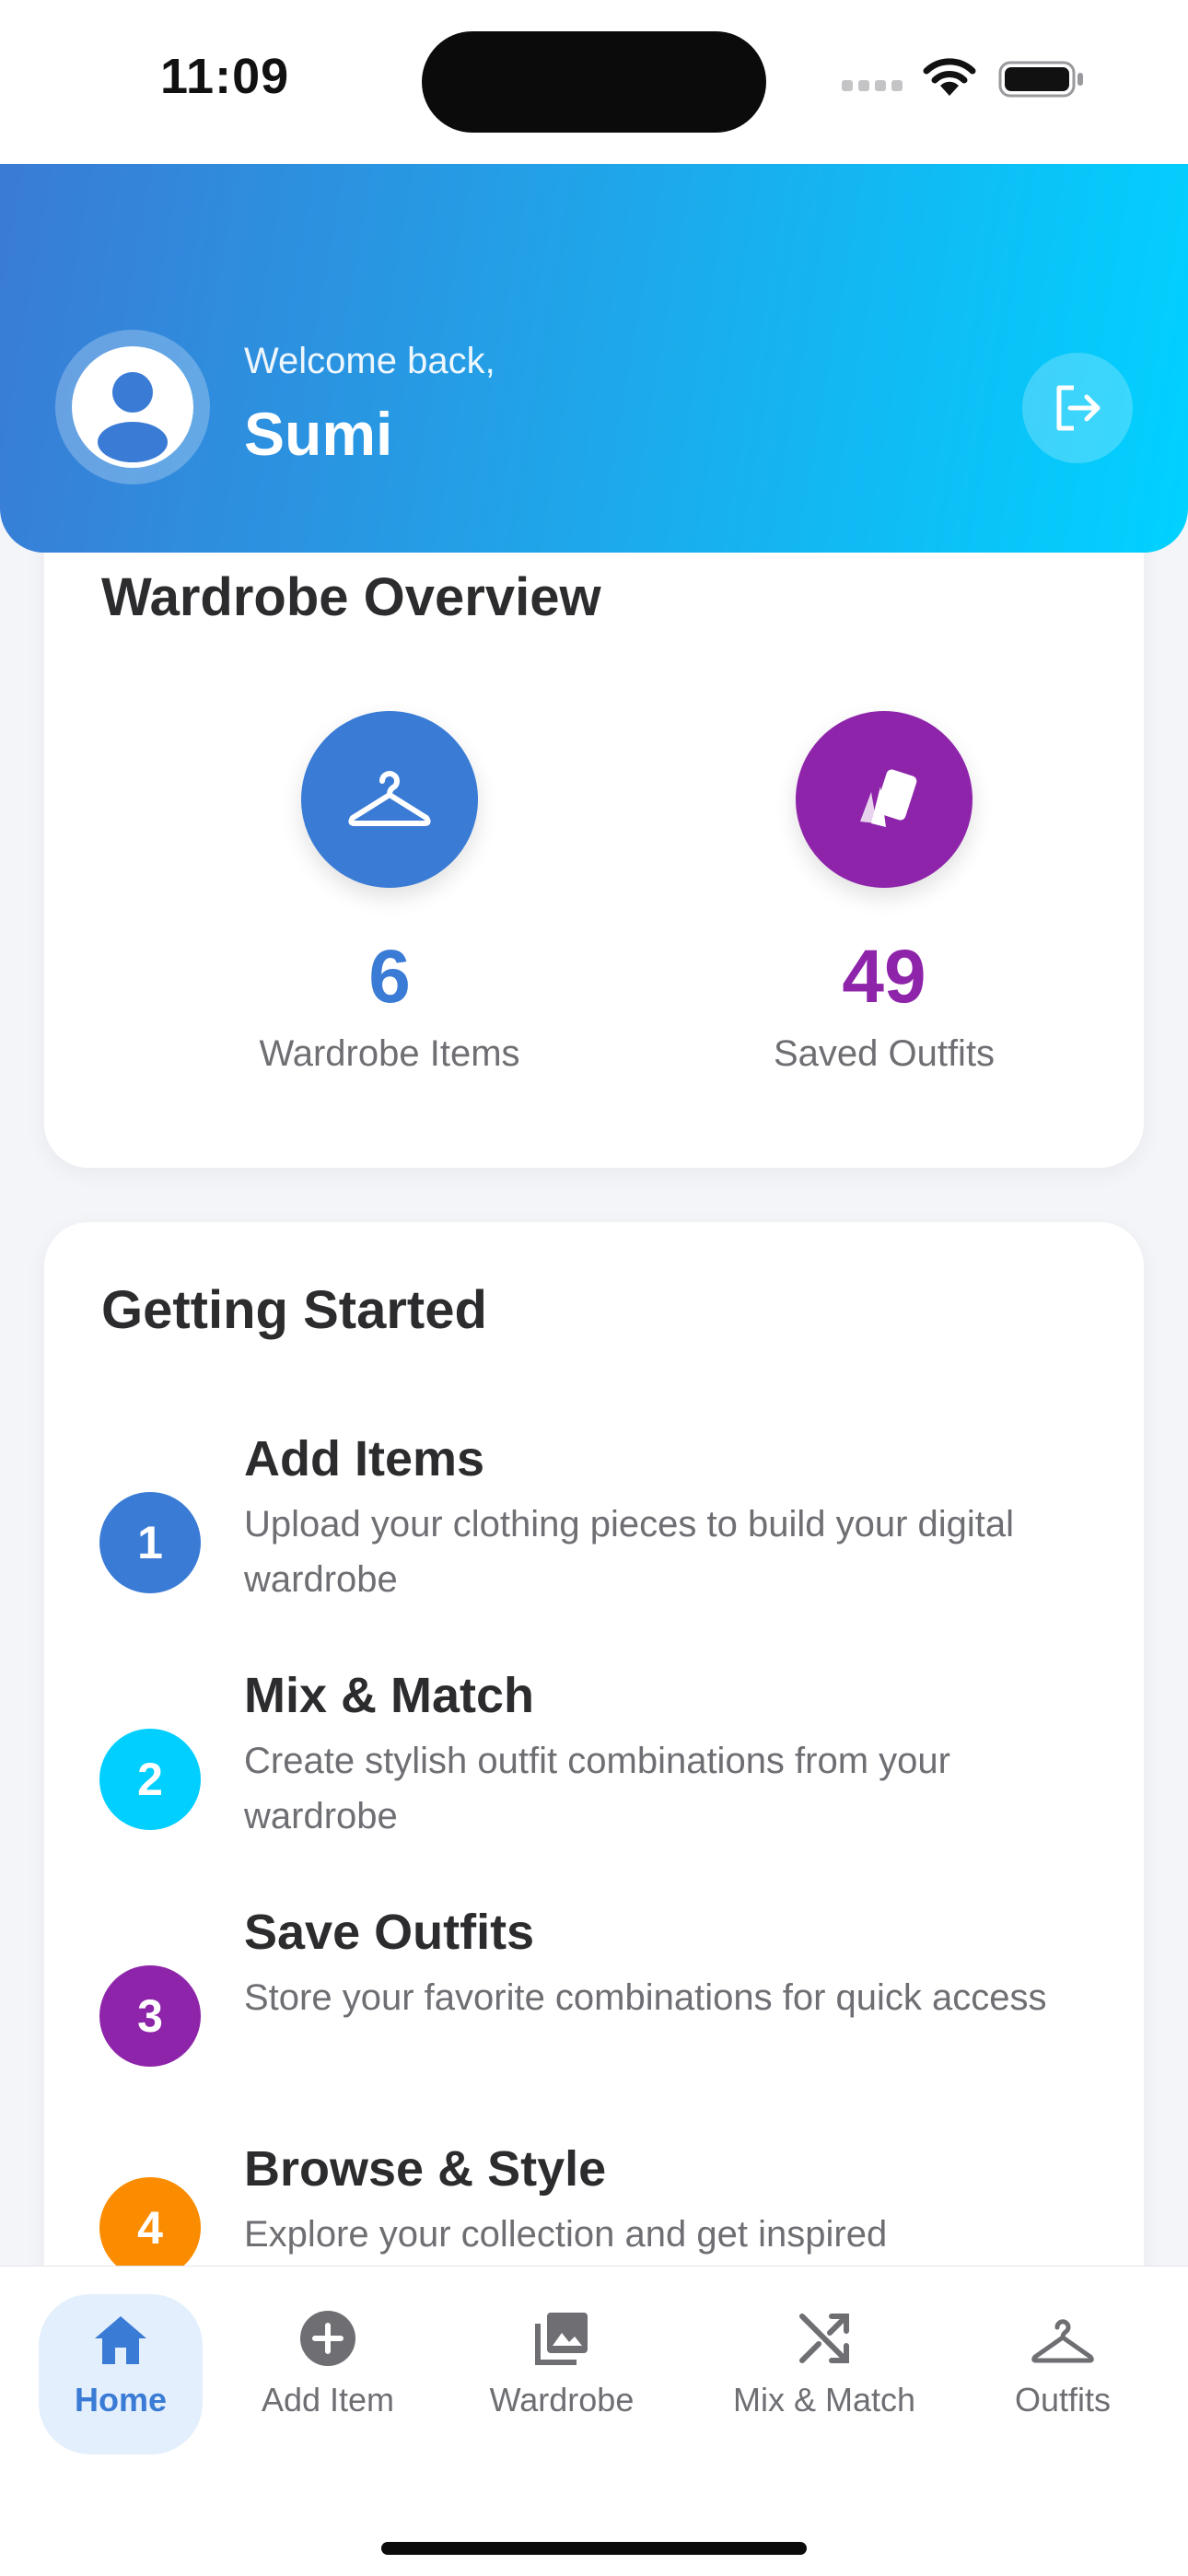 The width and height of the screenshot is (1188, 2576). Describe the element at coordinates (884, 1053) in the screenshot. I see `saved-outfits-label: Saved Outfits` at that location.